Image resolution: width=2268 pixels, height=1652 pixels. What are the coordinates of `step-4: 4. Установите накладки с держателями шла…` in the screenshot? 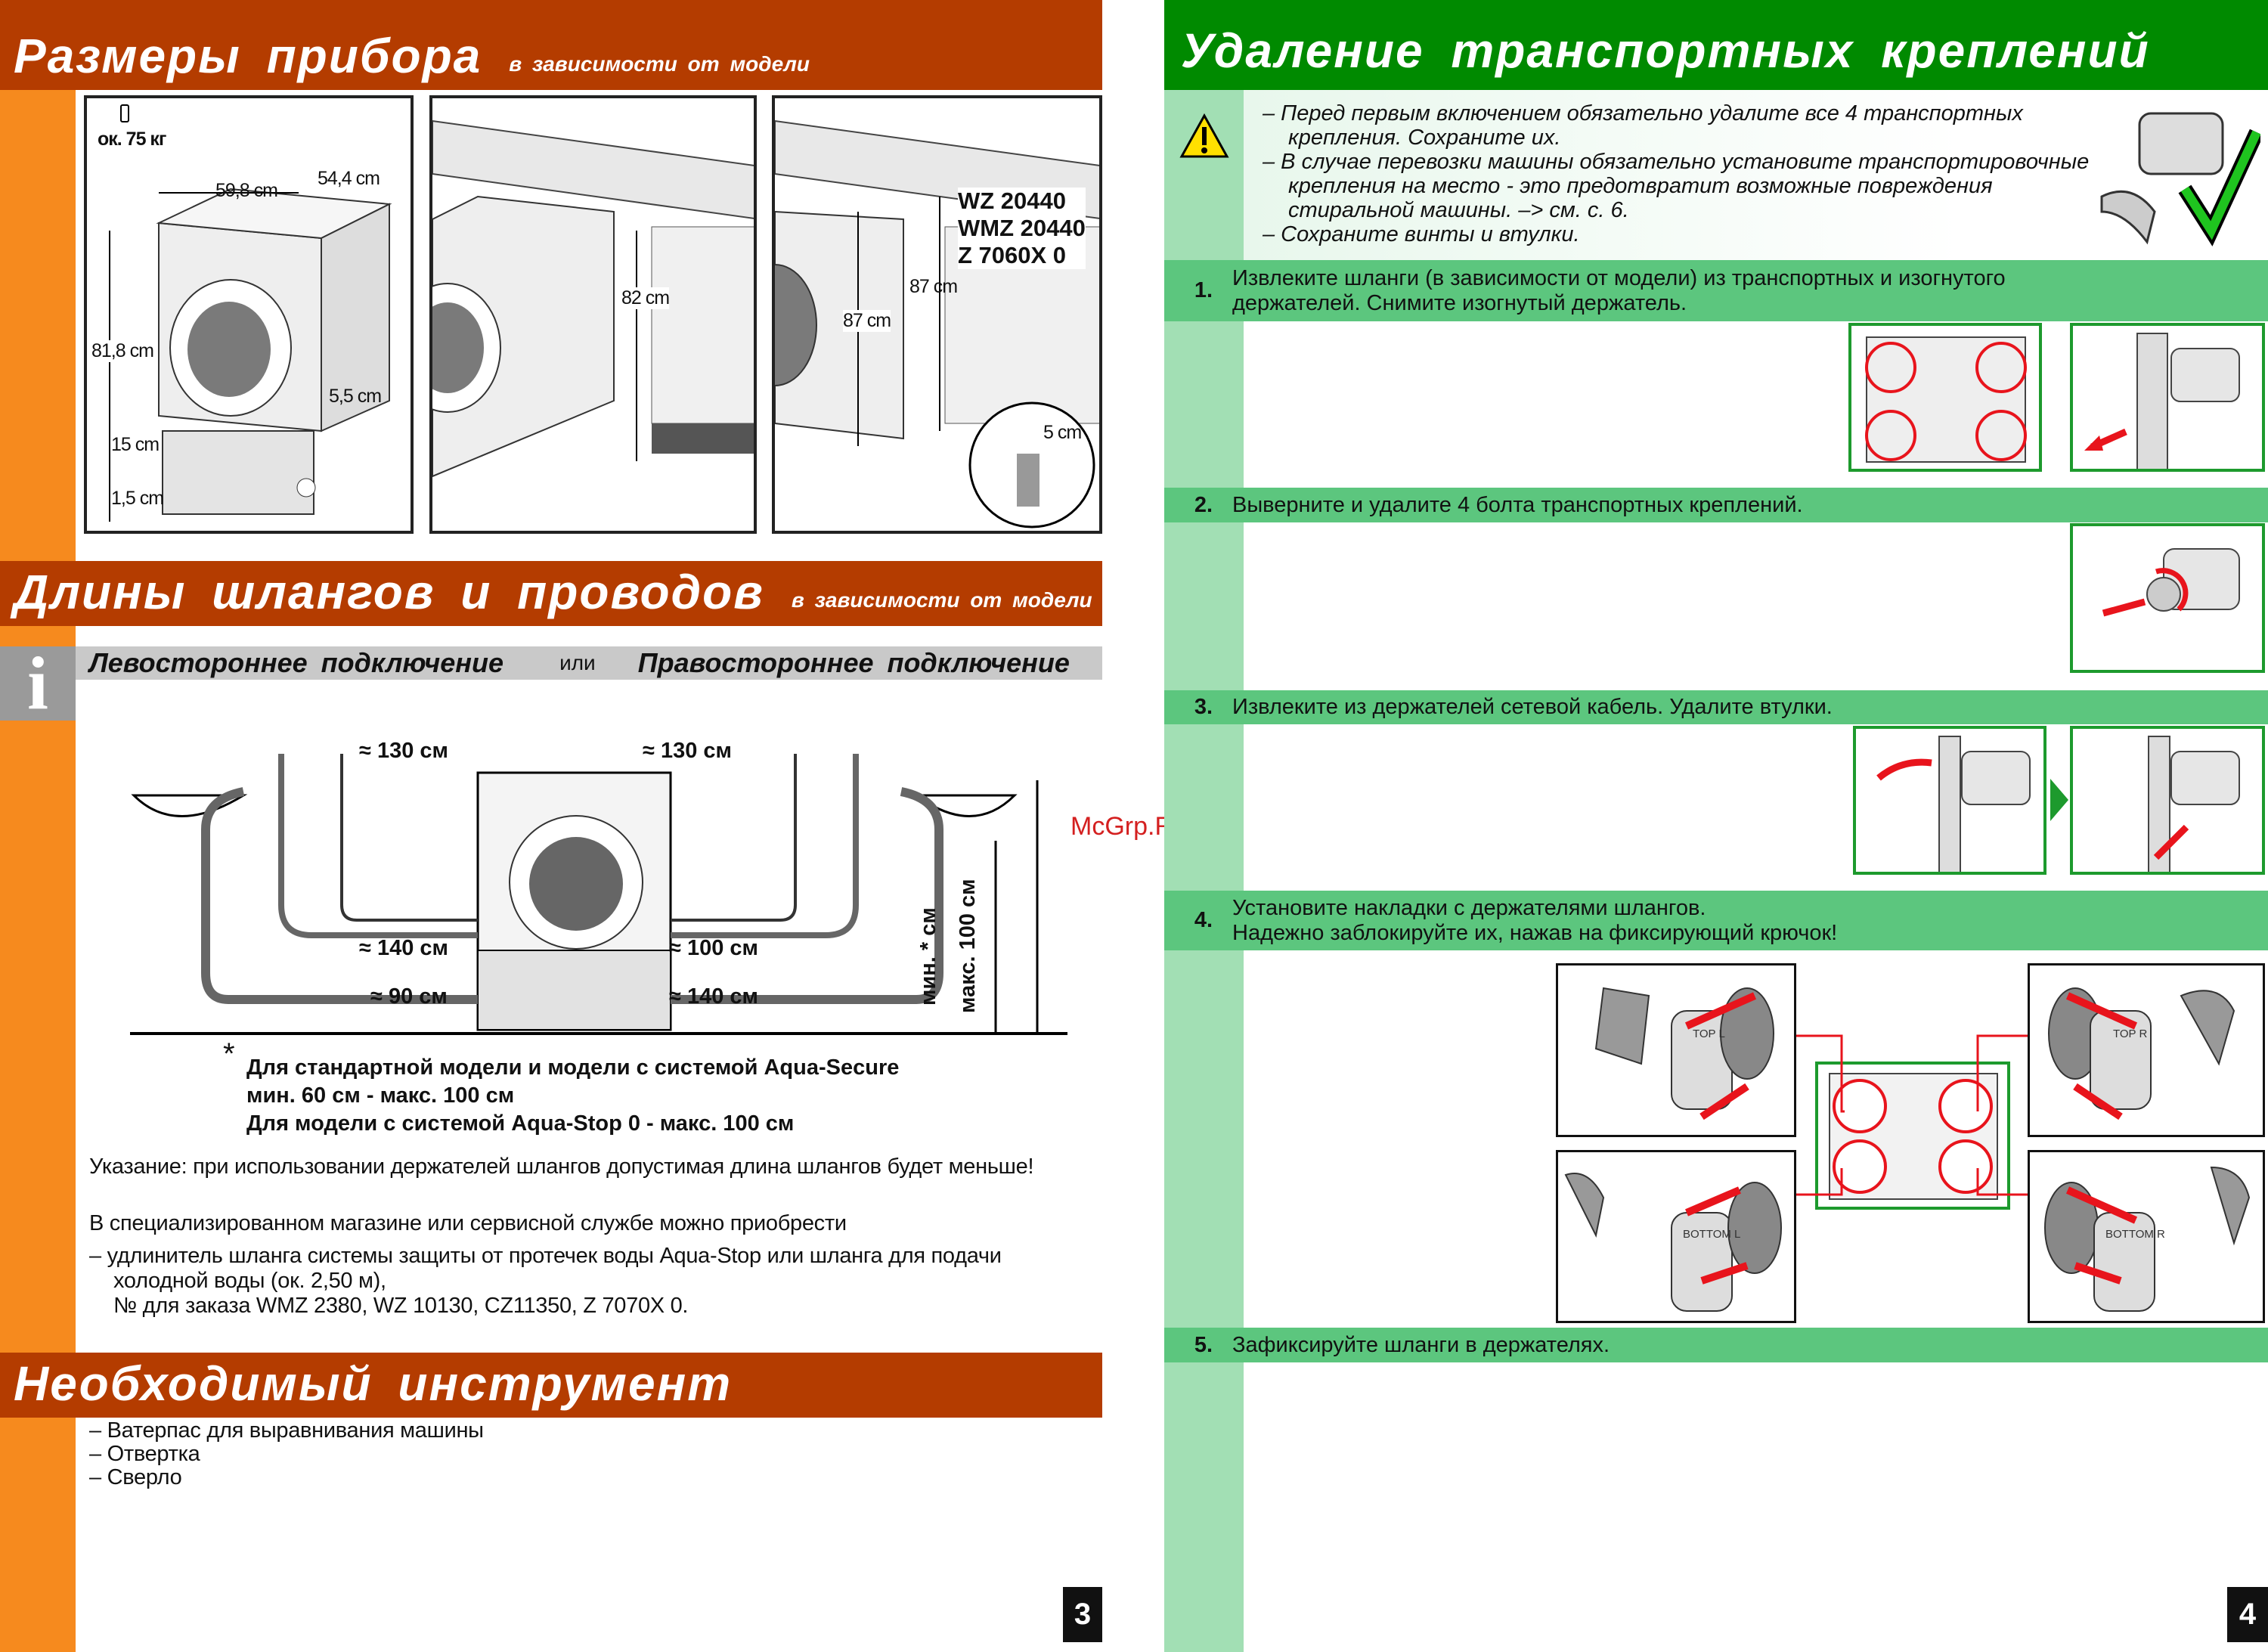 It's located at (1716, 921).